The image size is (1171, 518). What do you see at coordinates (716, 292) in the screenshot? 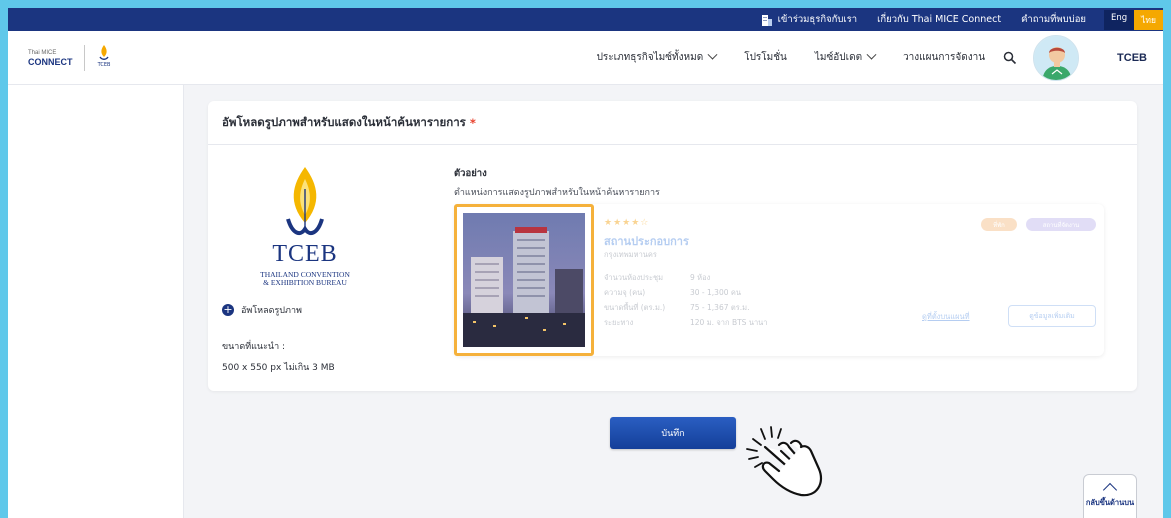
I see `spec-value: 30 - 1,300 คน` at bounding box center [716, 292].